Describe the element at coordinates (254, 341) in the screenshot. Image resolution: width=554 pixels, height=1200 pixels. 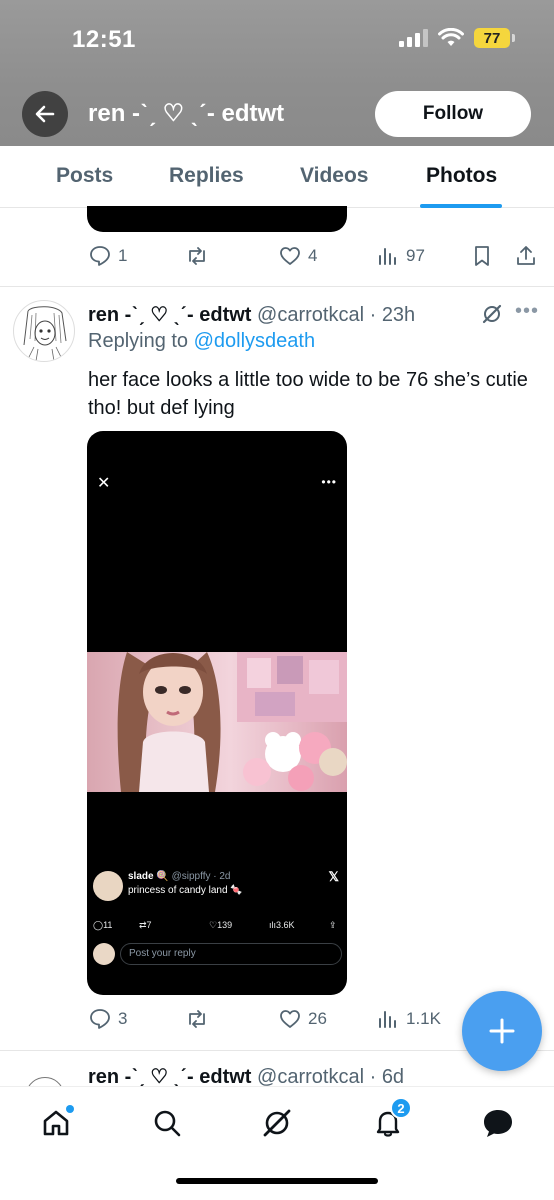
I see `replying-to-mention: @dollysdeath` at that location.